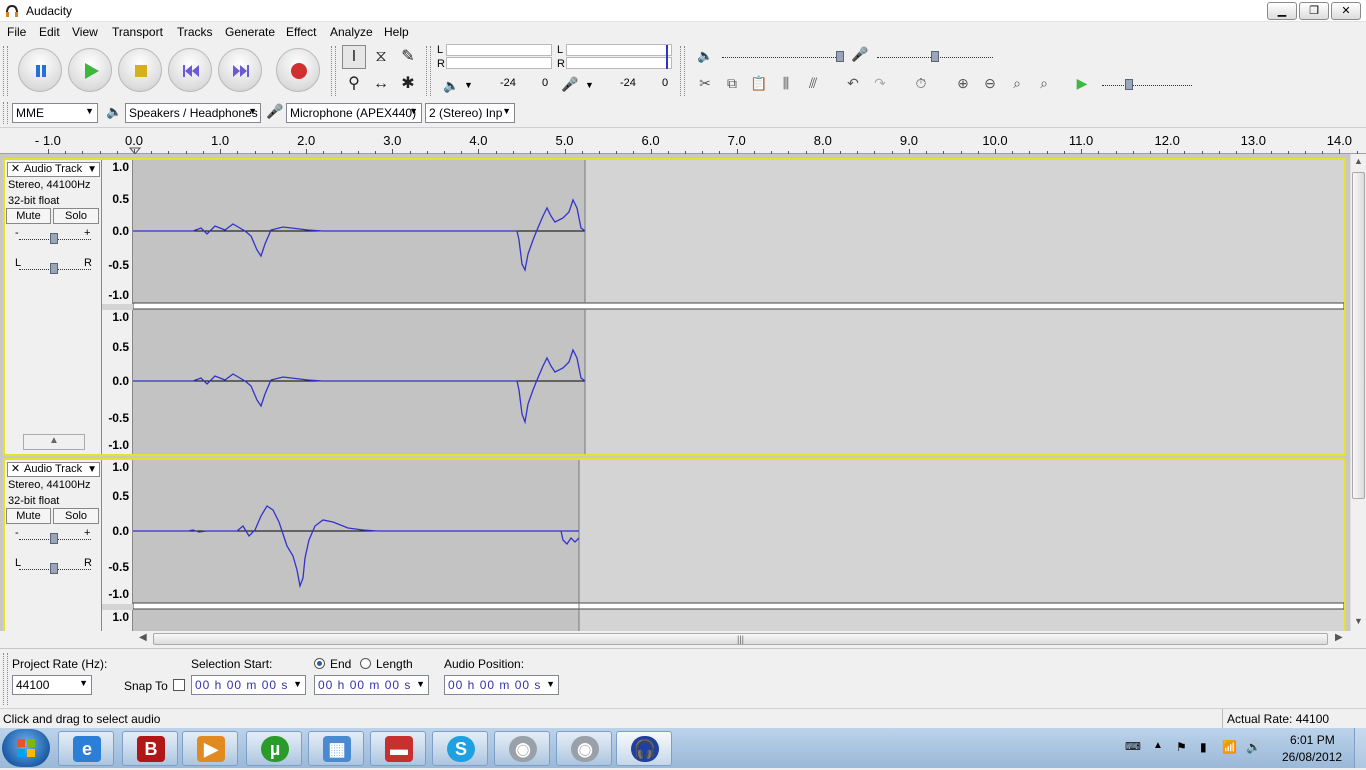  Describe the element at coordinates (853, 84) in the screenshot. I see `undo-icon: ↶` at that location.